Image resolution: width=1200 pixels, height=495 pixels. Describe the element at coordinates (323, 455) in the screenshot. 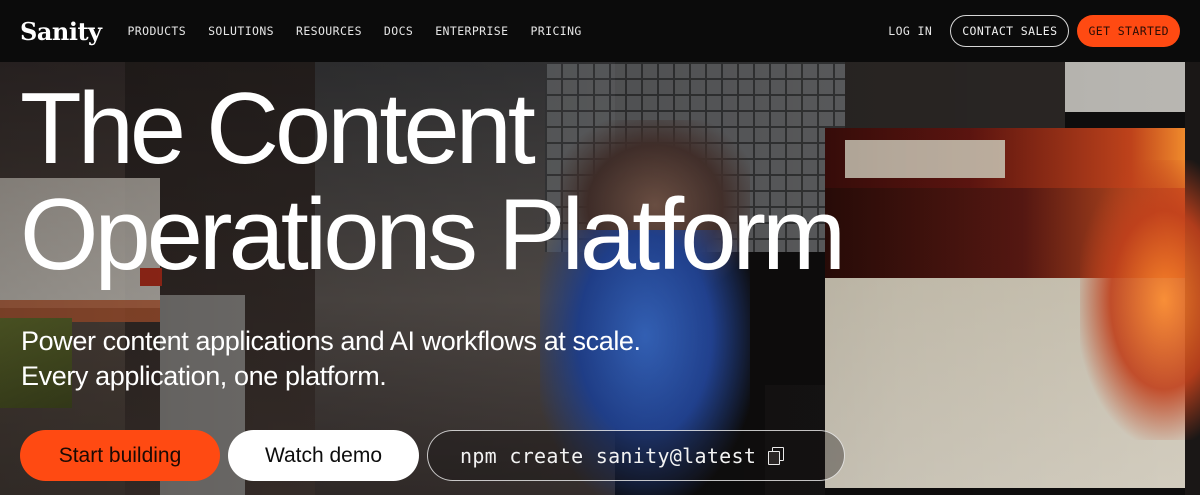

I see `watch-demo-button: Watch demo` at that location.